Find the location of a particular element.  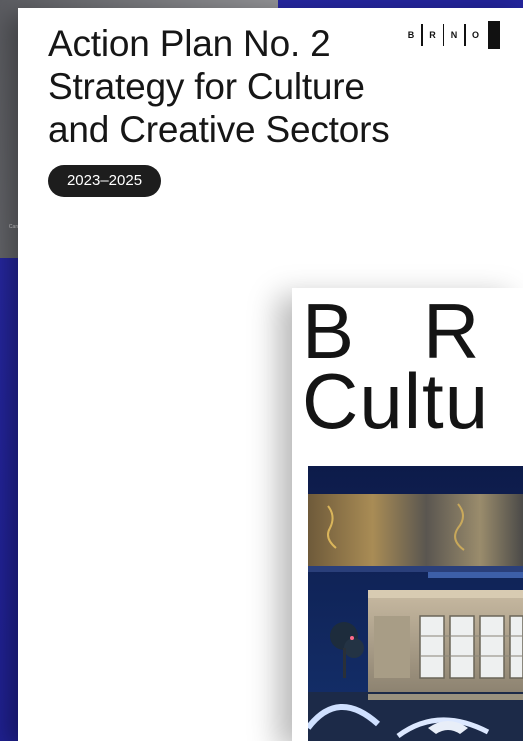

years-badge: 2023–2025 is located at coordinates (104, 181).